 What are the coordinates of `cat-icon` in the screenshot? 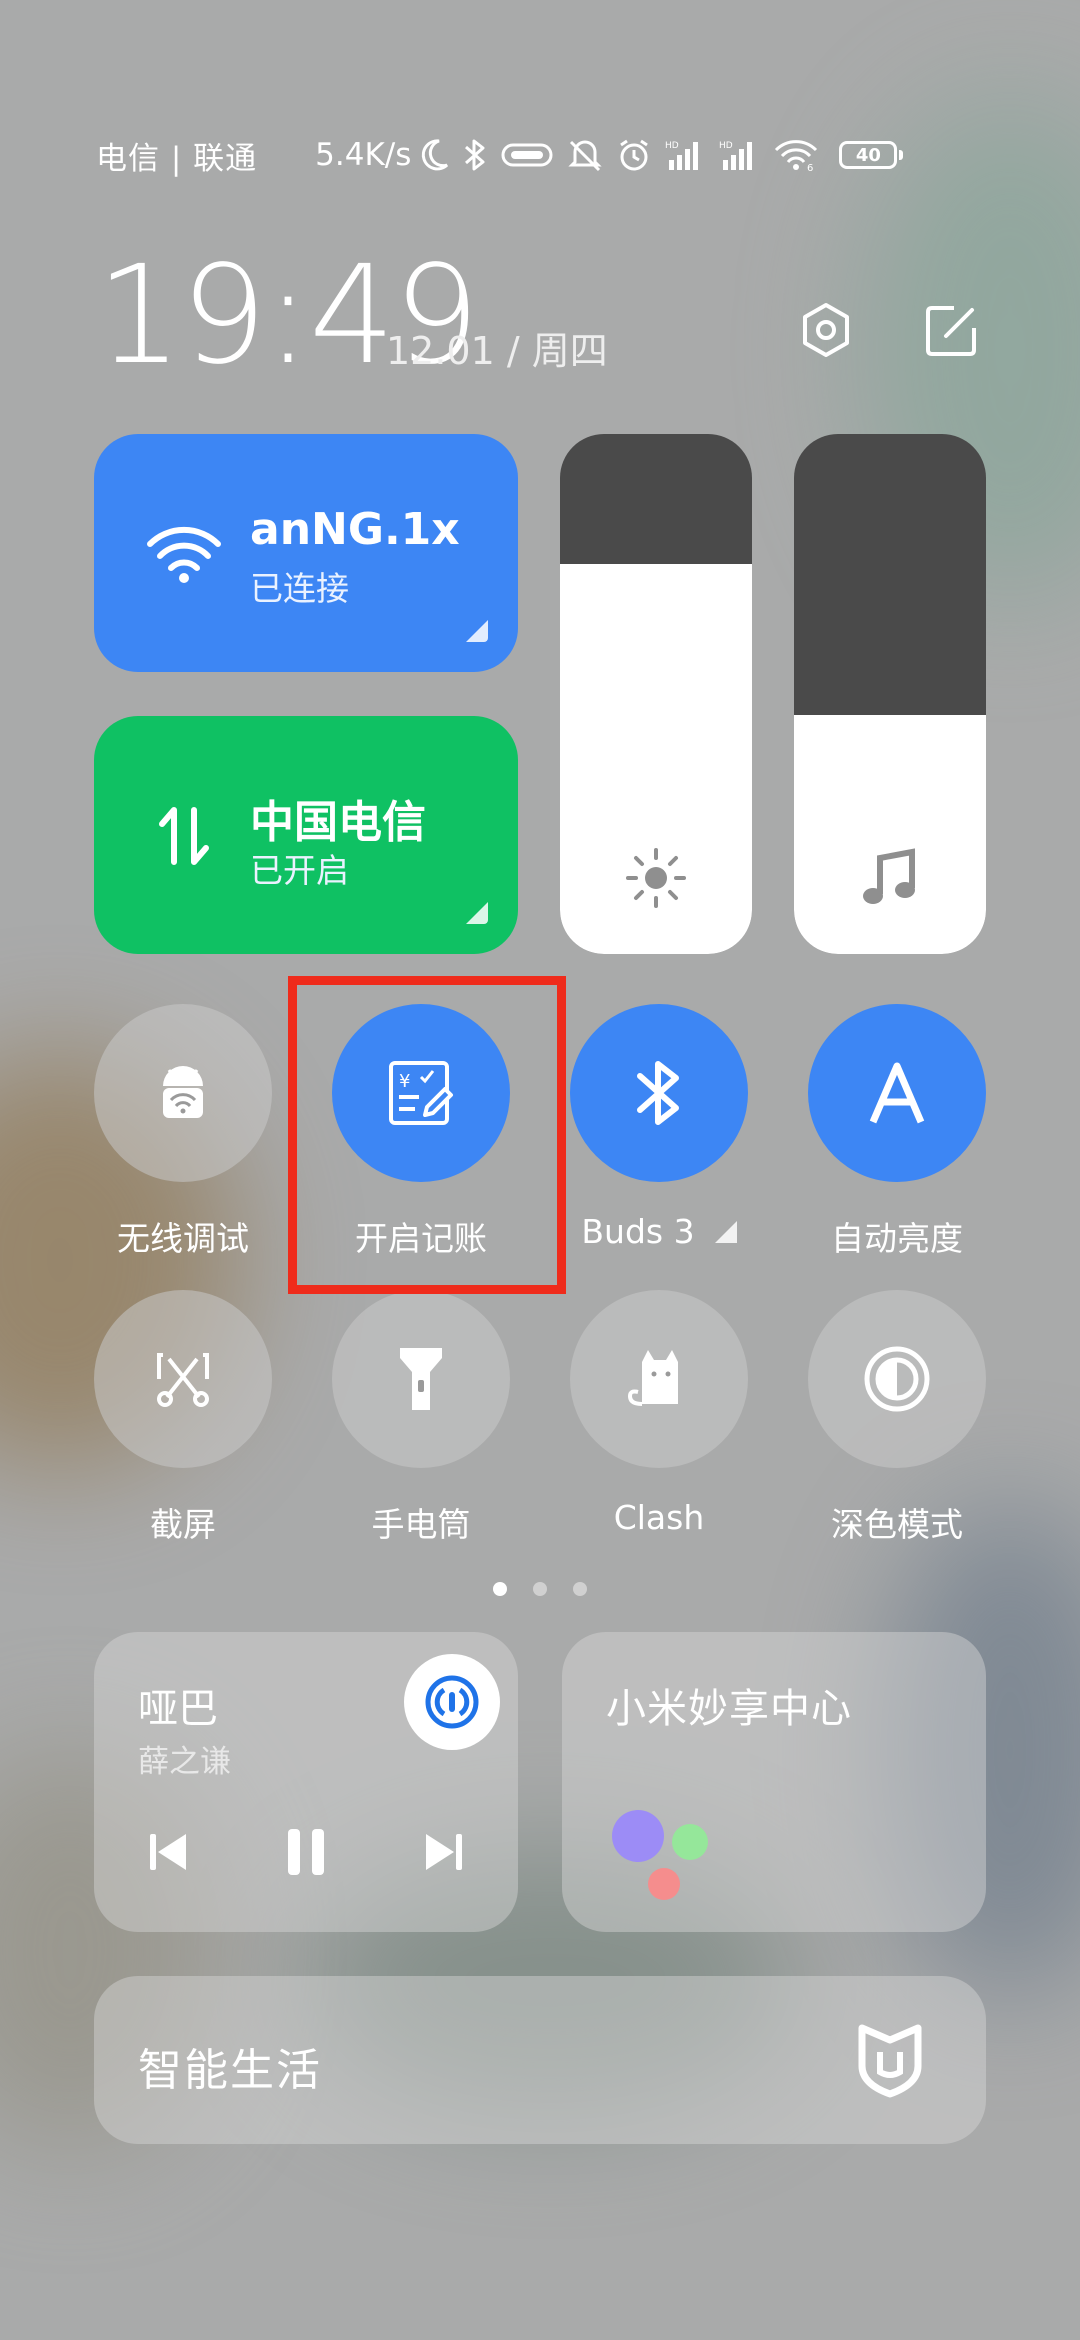 It's located at (652, 1378).